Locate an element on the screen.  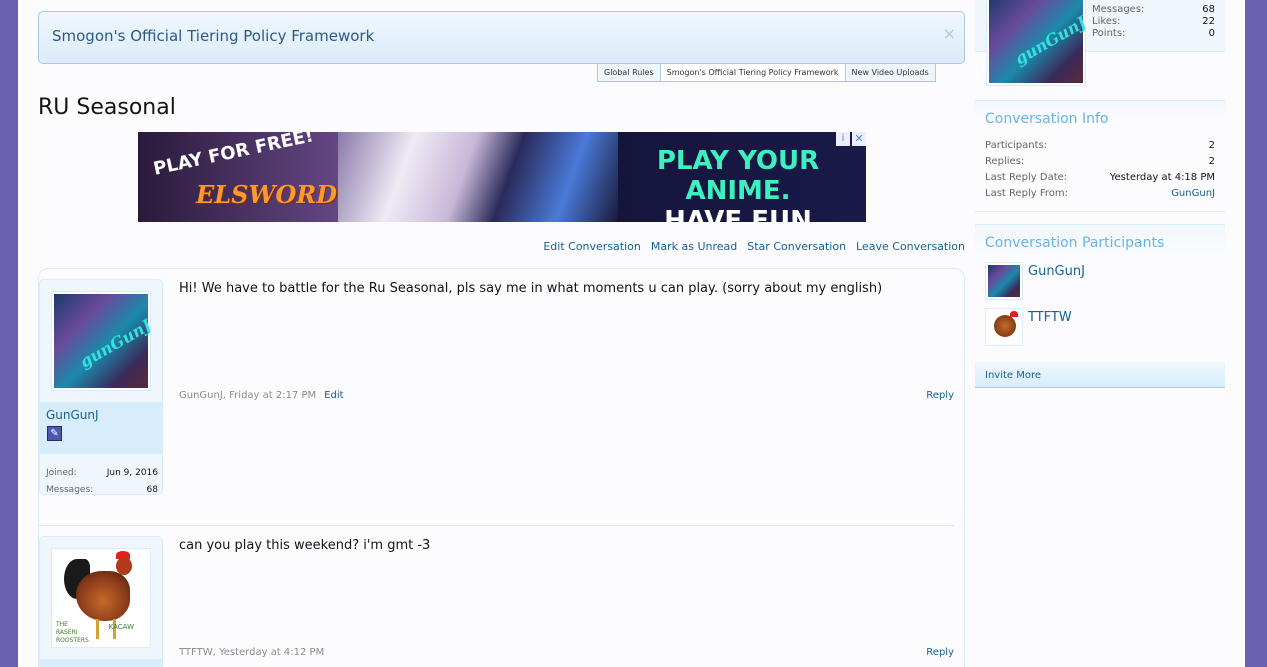
mark-unread-link: Mark as Unread is located at coordinates (694, 246).